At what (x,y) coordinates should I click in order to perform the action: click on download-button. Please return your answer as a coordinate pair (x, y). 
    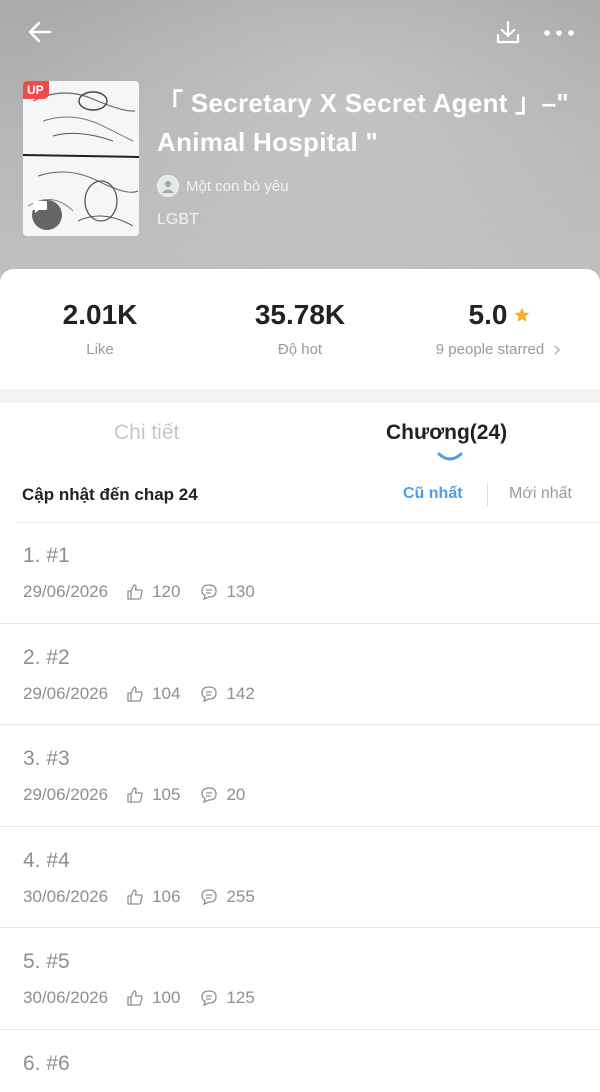
    Looking at the image, I should click on (508, 33).